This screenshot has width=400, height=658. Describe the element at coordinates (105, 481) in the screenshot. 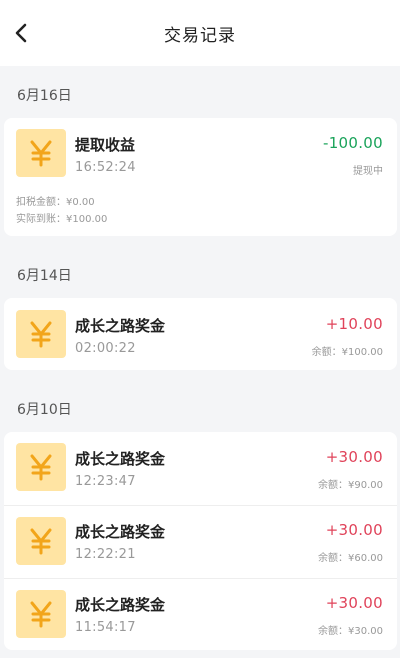

I see `transaction-time: 12:23:47` at that location.